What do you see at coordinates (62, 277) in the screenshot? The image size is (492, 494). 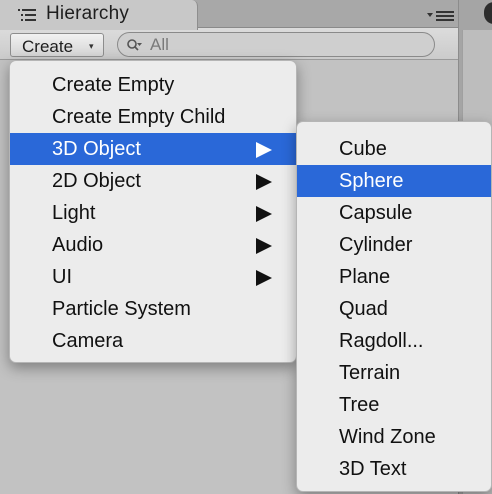 I see `menu-item-label: UI` at bounding box center [62, 277].